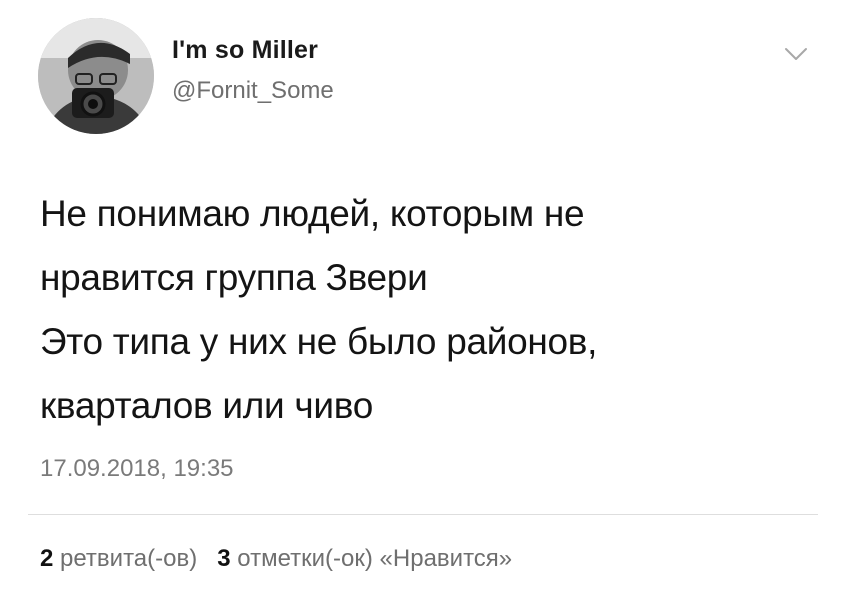 Image resolution: width=844 pixels, height=600 pixels. Describe the element at coordinates (129, 558) in the screenshot. I see `retweet-label: ретвита(-ов)` at that location.